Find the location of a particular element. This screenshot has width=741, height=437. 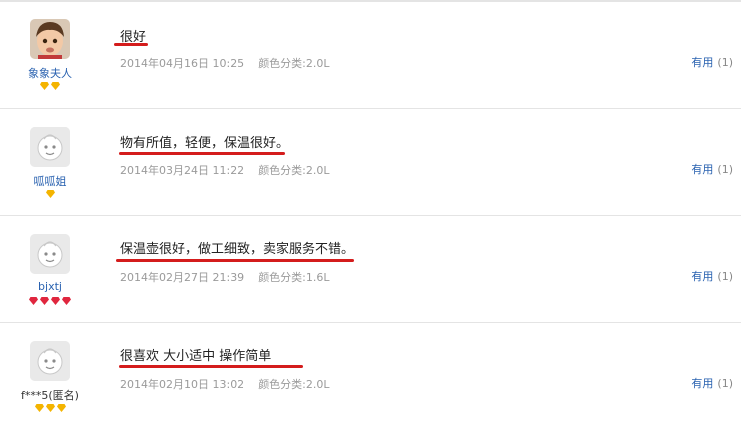

review-meta: 2014年03月24日 11:22 颜色分类:2.0L is located at coordinates (225, 170).